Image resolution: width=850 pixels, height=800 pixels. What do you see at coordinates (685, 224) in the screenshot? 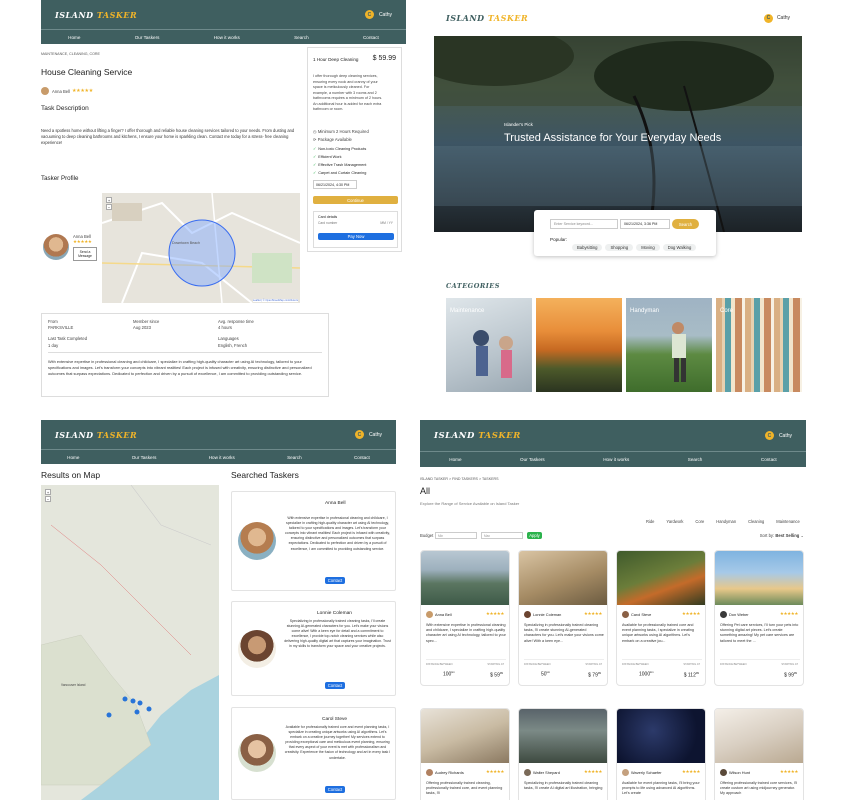
I see `search-button: Search` at bounding box center [685, 224].